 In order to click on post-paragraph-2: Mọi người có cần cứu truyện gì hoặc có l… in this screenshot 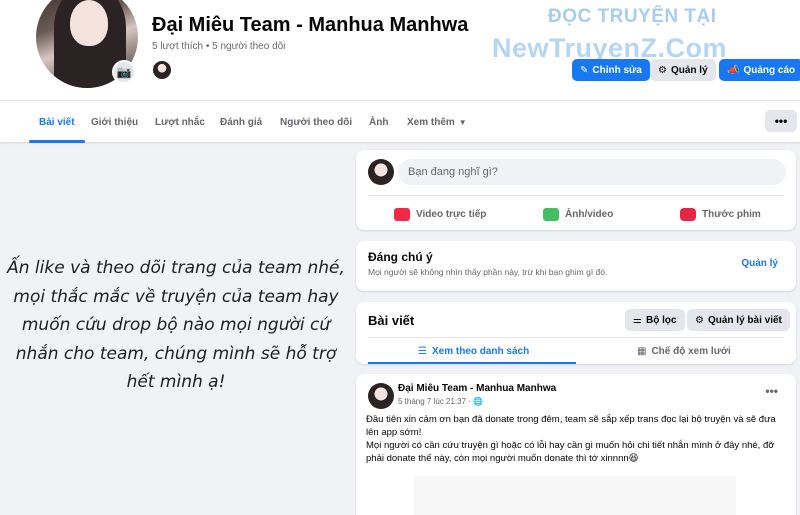, I will do `click(570, 452)`.